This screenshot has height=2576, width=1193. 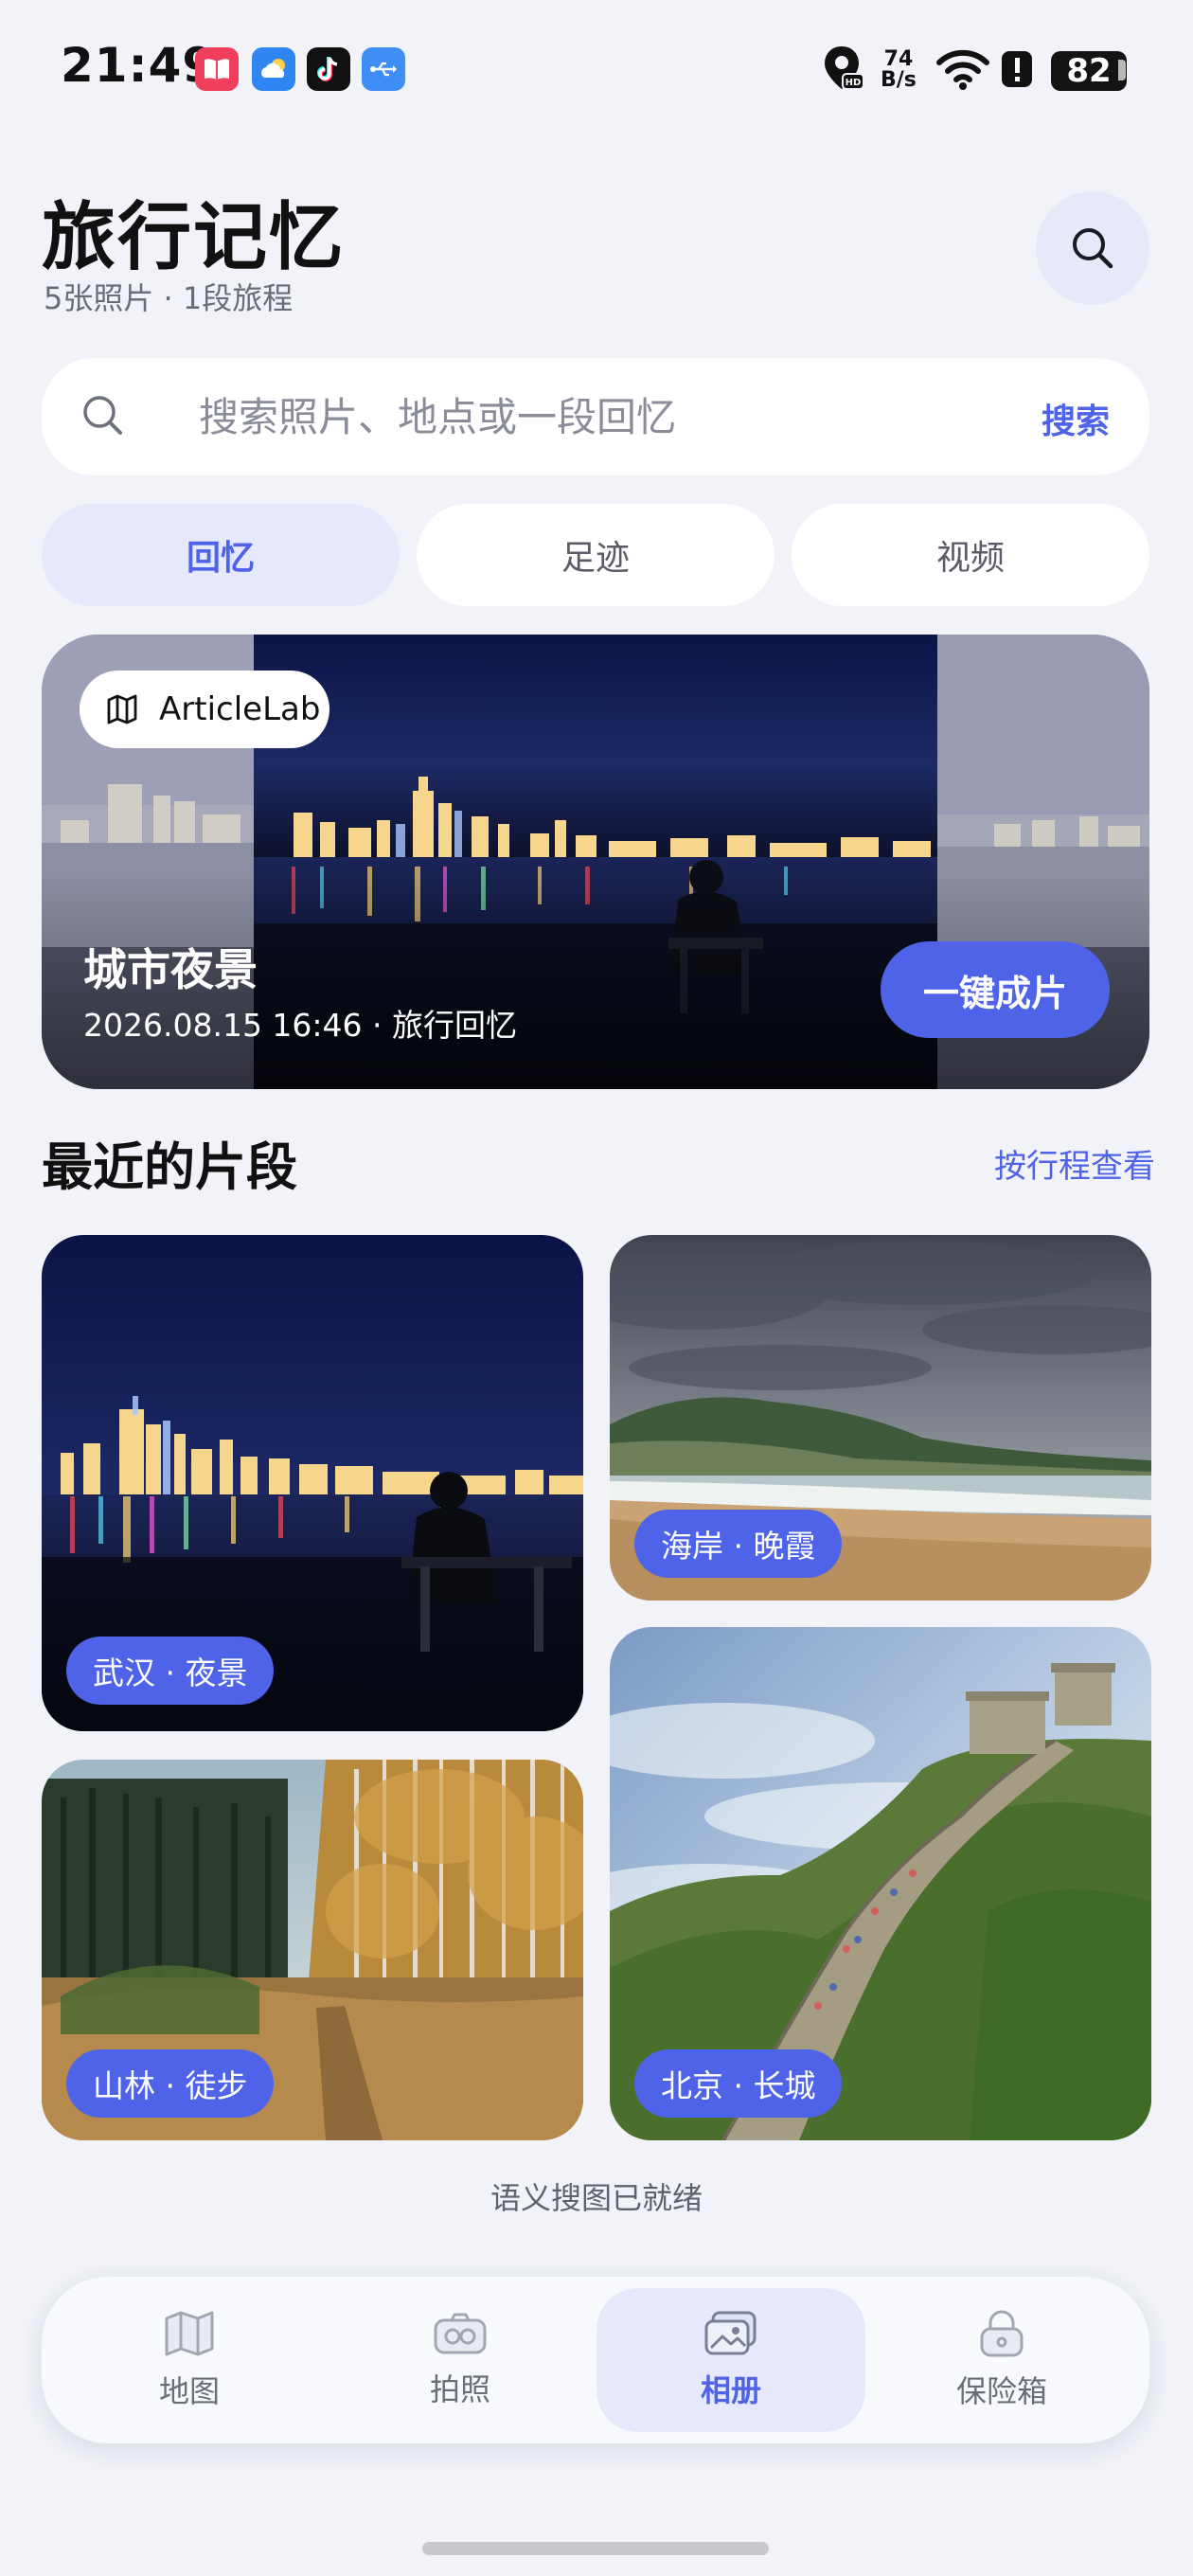 What do you see at coordinates (103, 417) in the screenshot?
I see `search-bar-icon` at bounding box center [103, 417].